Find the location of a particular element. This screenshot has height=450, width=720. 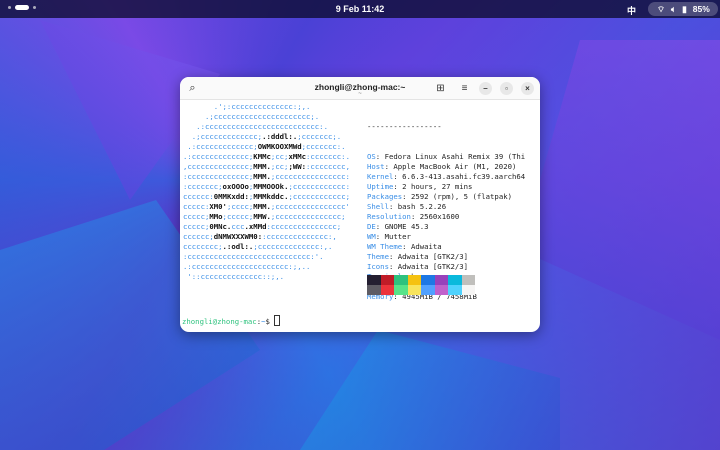

logo-line: cccccccc;.:odl:.;cccccccccccccc:,. is located at coordinates (266, 247).